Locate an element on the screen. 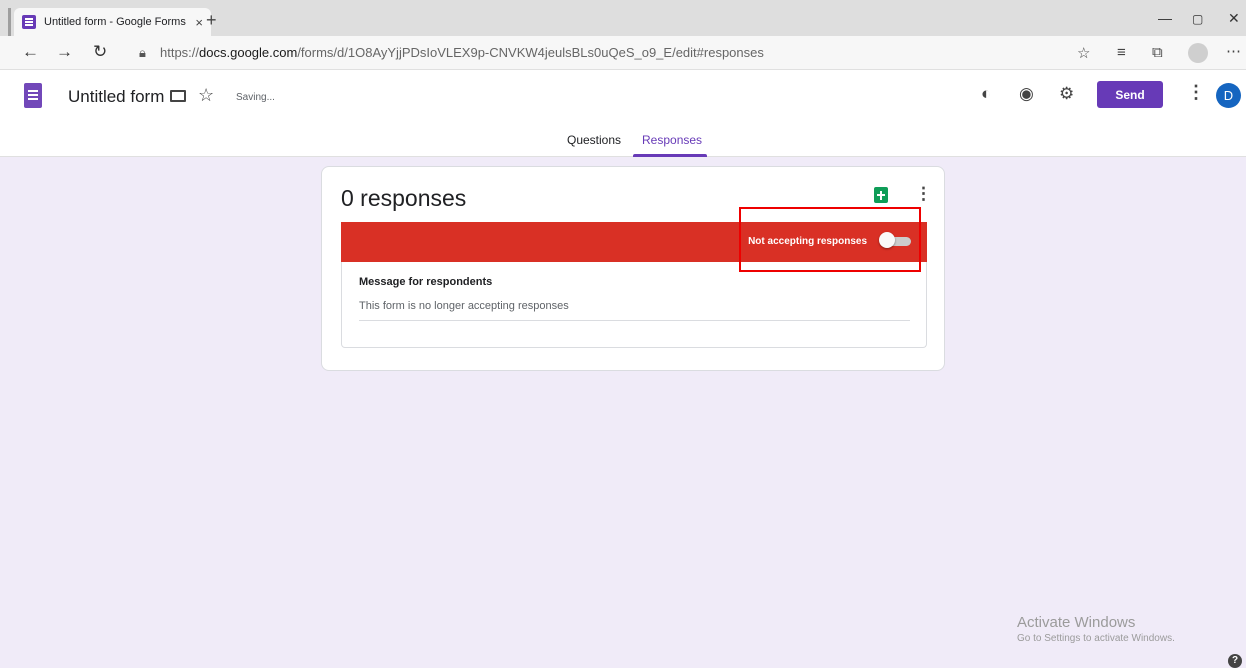  collections-icon: ⧉ is located at coordinates (1157, 52).